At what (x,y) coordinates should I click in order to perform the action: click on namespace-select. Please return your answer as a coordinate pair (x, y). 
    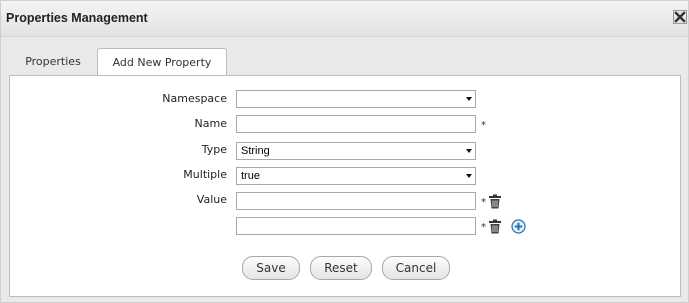
    Looking at the image, I should click on (356, 99).